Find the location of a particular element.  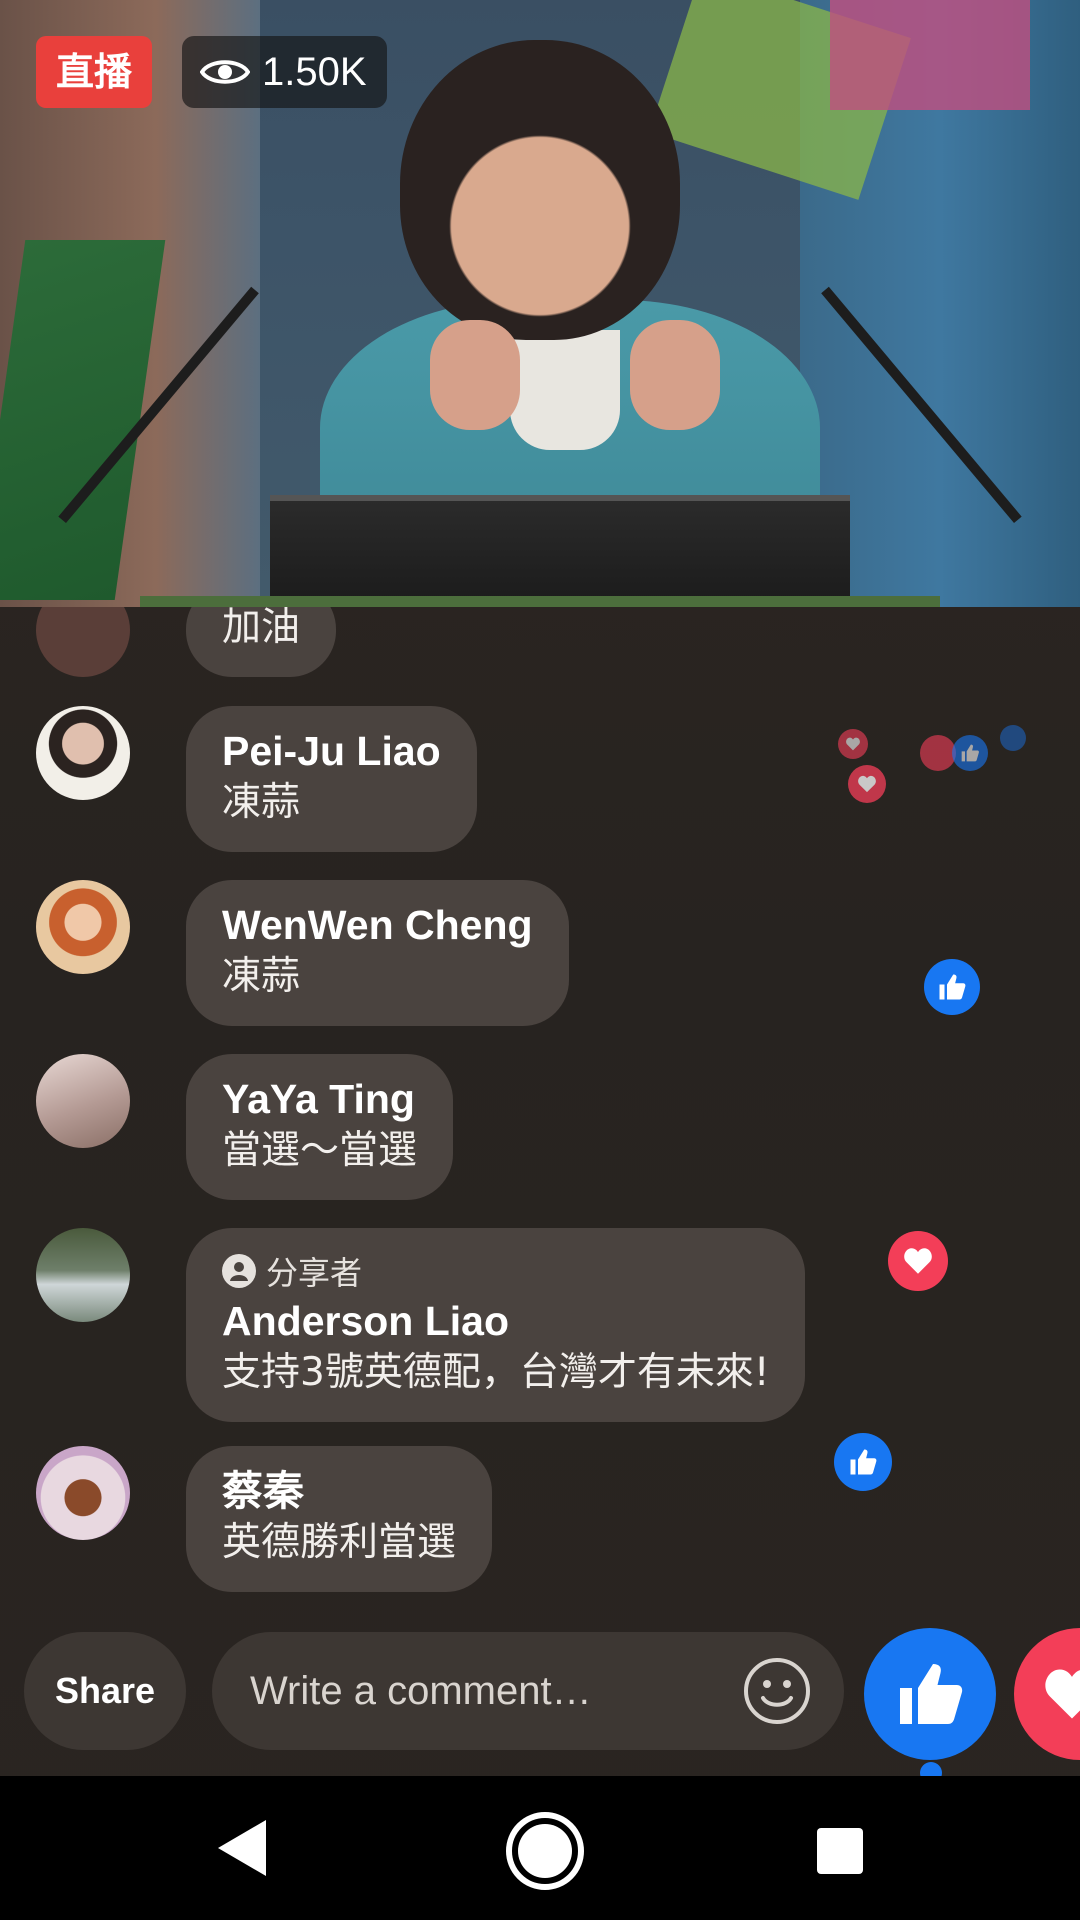

live-badge: 直播 is located at coordinates (94, 72).